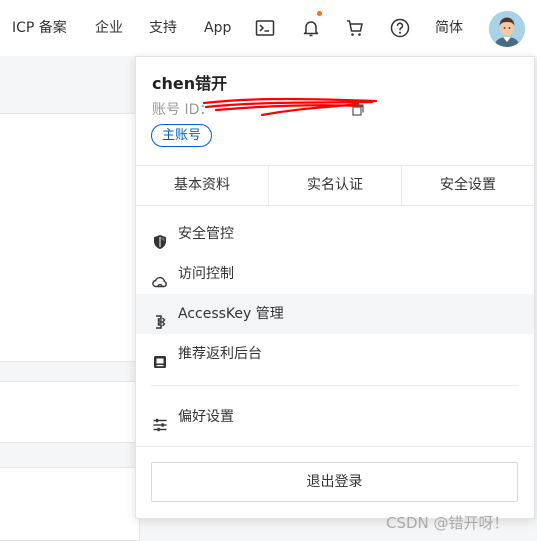 This screenshot has height=541, width=537. What do you see at coordinates (449, 28) in the screenshot?
I see `language-switch: 简体` at bounding box center [449, 28].